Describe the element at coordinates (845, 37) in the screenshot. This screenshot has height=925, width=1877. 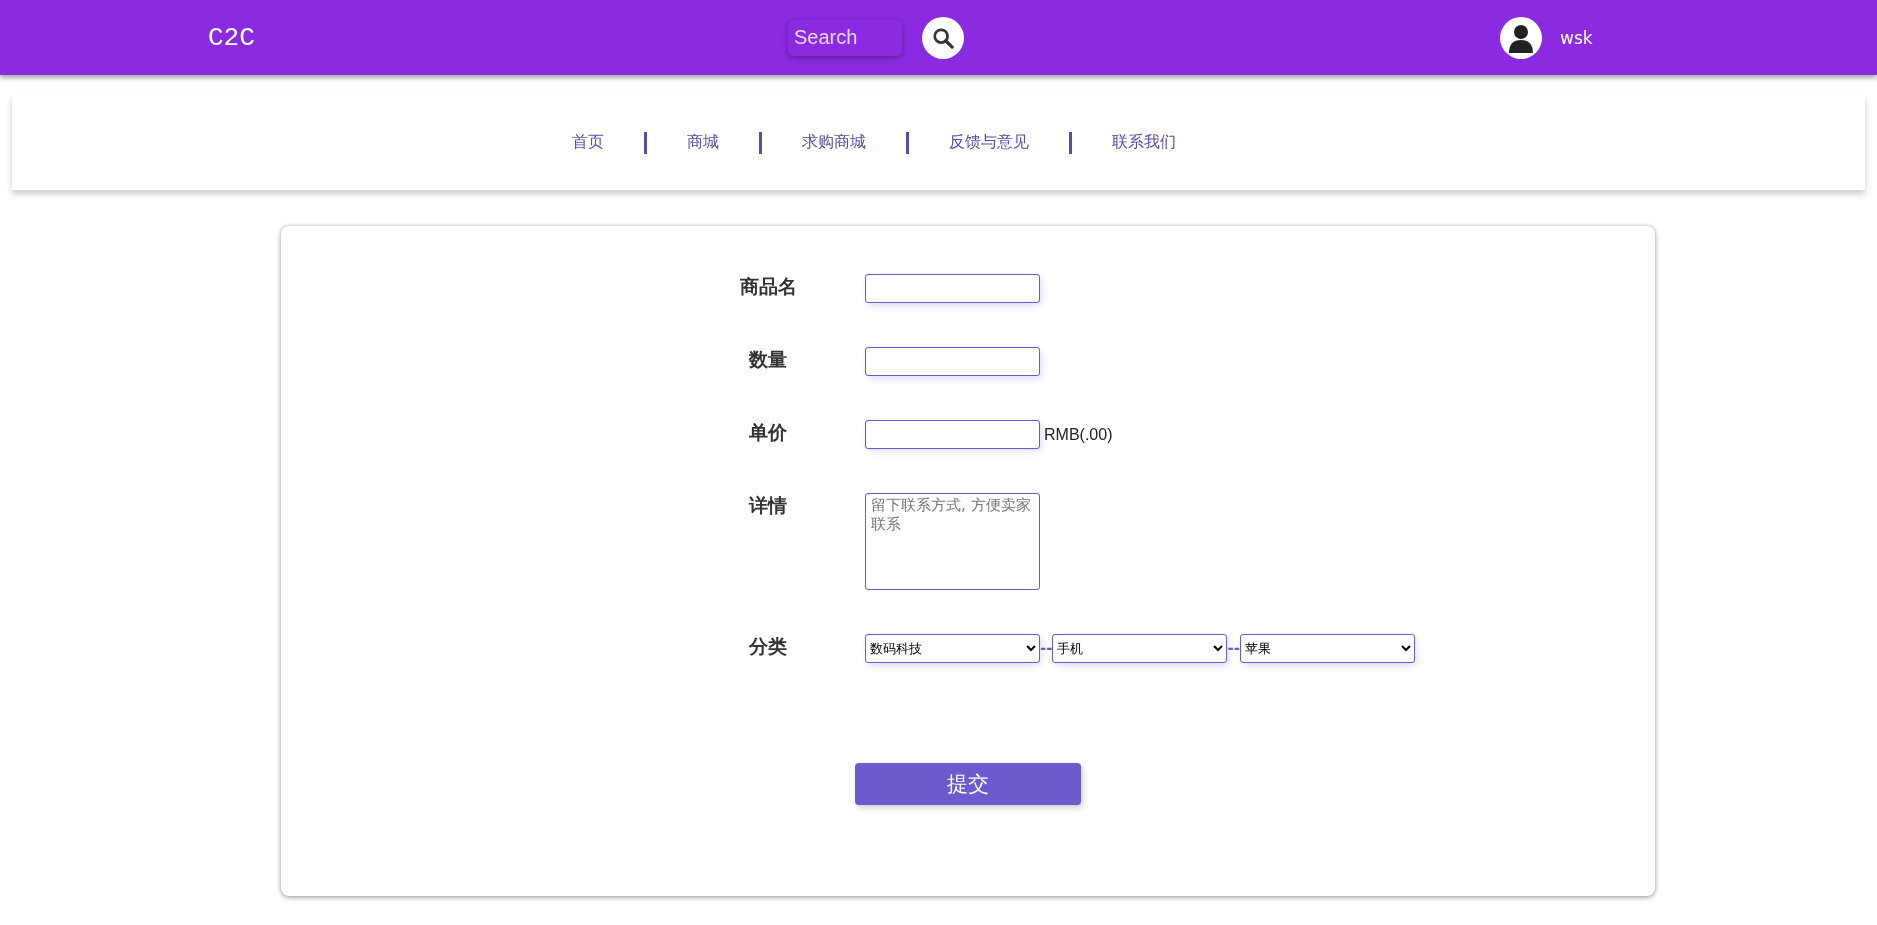
I see `search-field: Search` at that location.